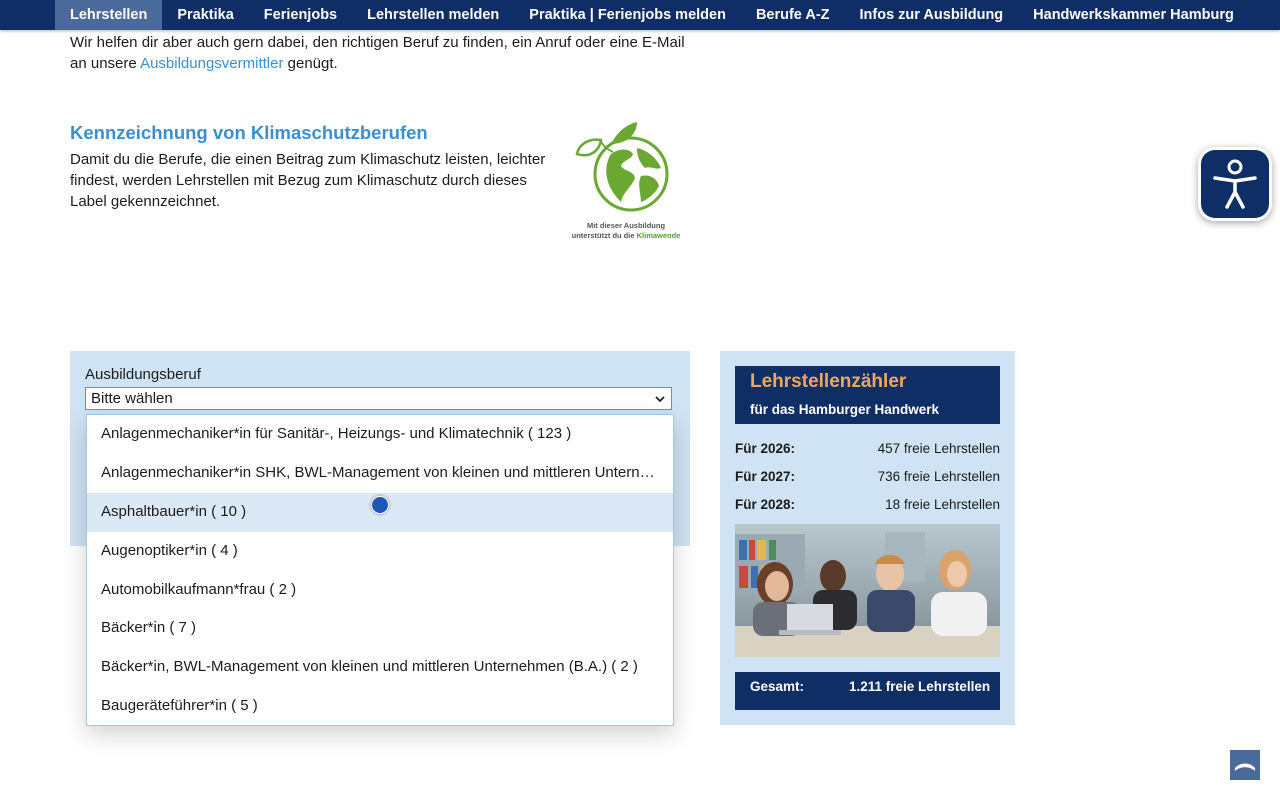 Image resolution: width=1280 pixels, height=800 pixels. I want to click on counter-title: Lehrstellenzähler, so click(828, 381).